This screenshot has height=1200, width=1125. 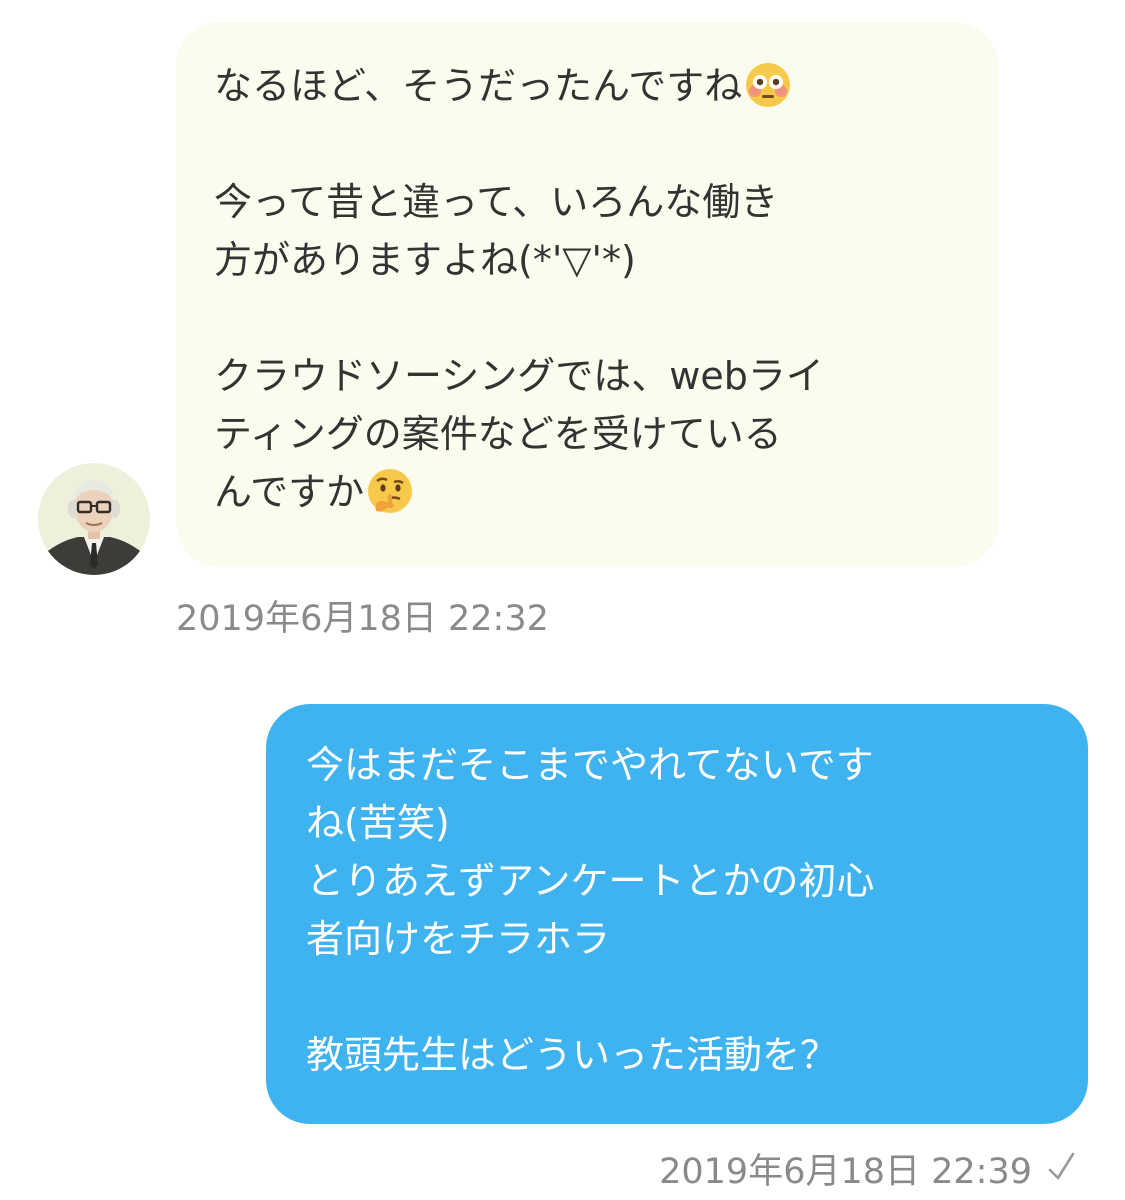 I want to click on elderly-man-with-glasses-avatar-icon, so click(x=94, y=519).